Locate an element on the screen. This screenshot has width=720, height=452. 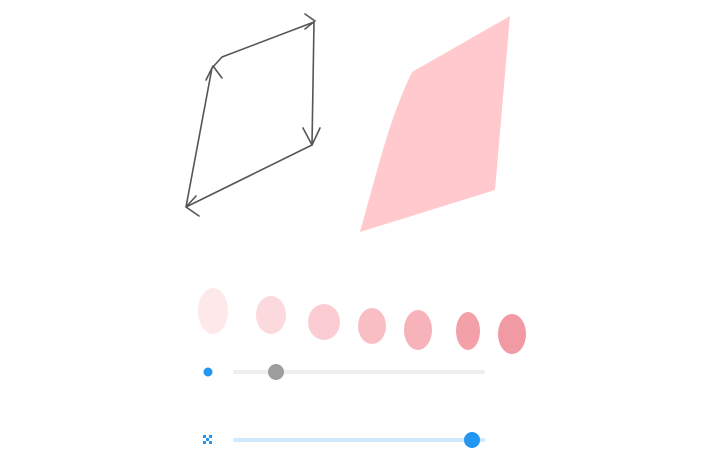
opacity-swatch-row is located at coordinates (365, 320).